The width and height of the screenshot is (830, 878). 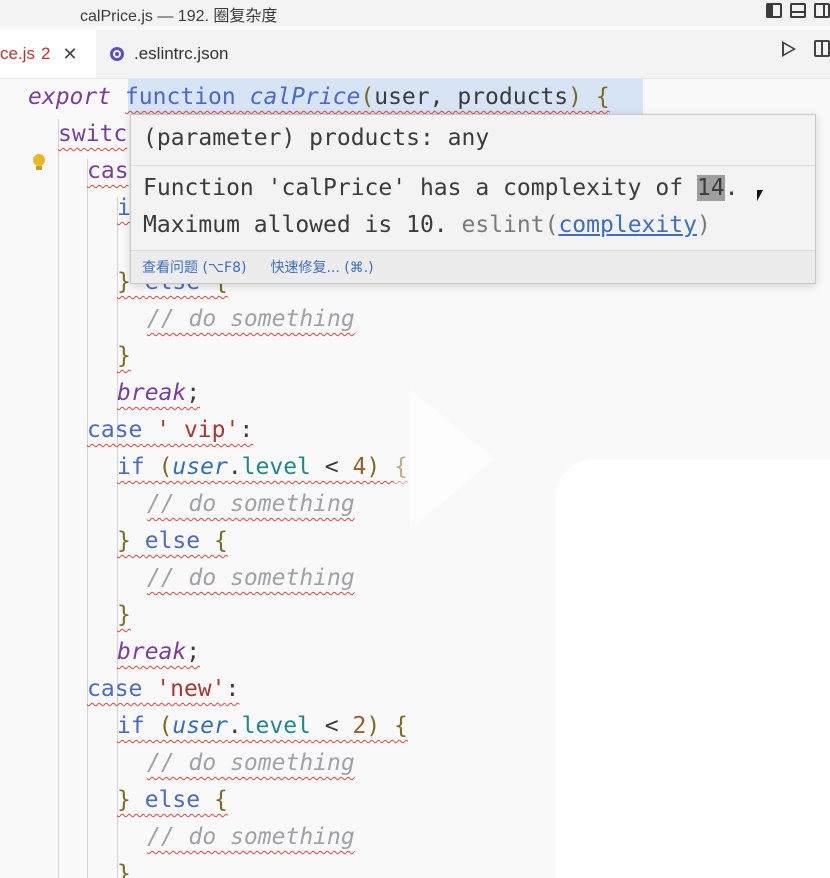 I want to click on colon: :, so click(x=246, y=430).